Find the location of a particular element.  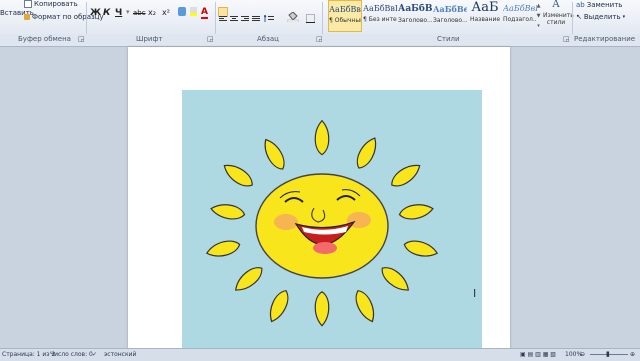

underline-dropdown-icon: ▾ is located at coordinates (128, 12).